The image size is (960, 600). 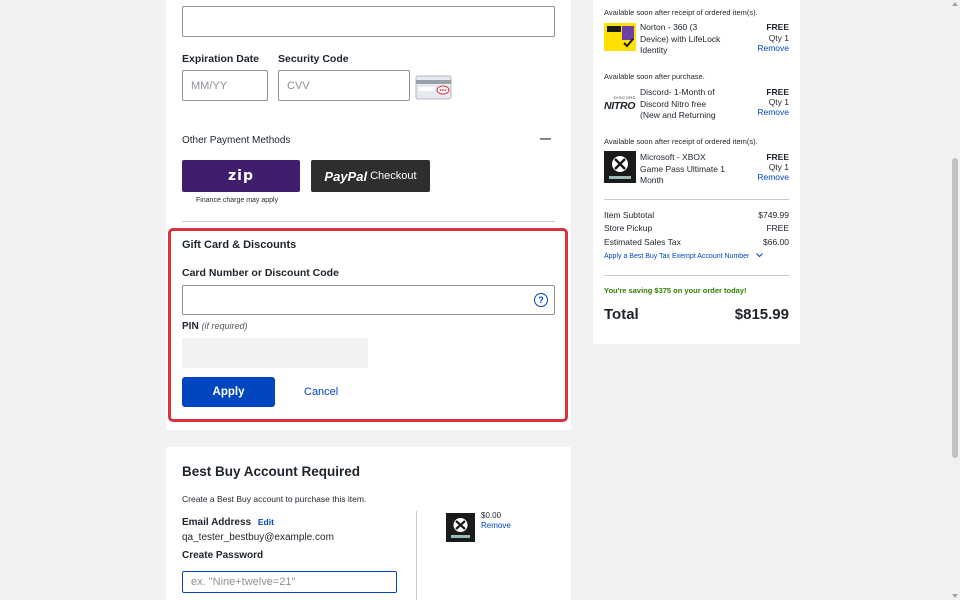 I want to click on create-password-input: ex. "Nine+twelve=21", so click(x=289, y=582).